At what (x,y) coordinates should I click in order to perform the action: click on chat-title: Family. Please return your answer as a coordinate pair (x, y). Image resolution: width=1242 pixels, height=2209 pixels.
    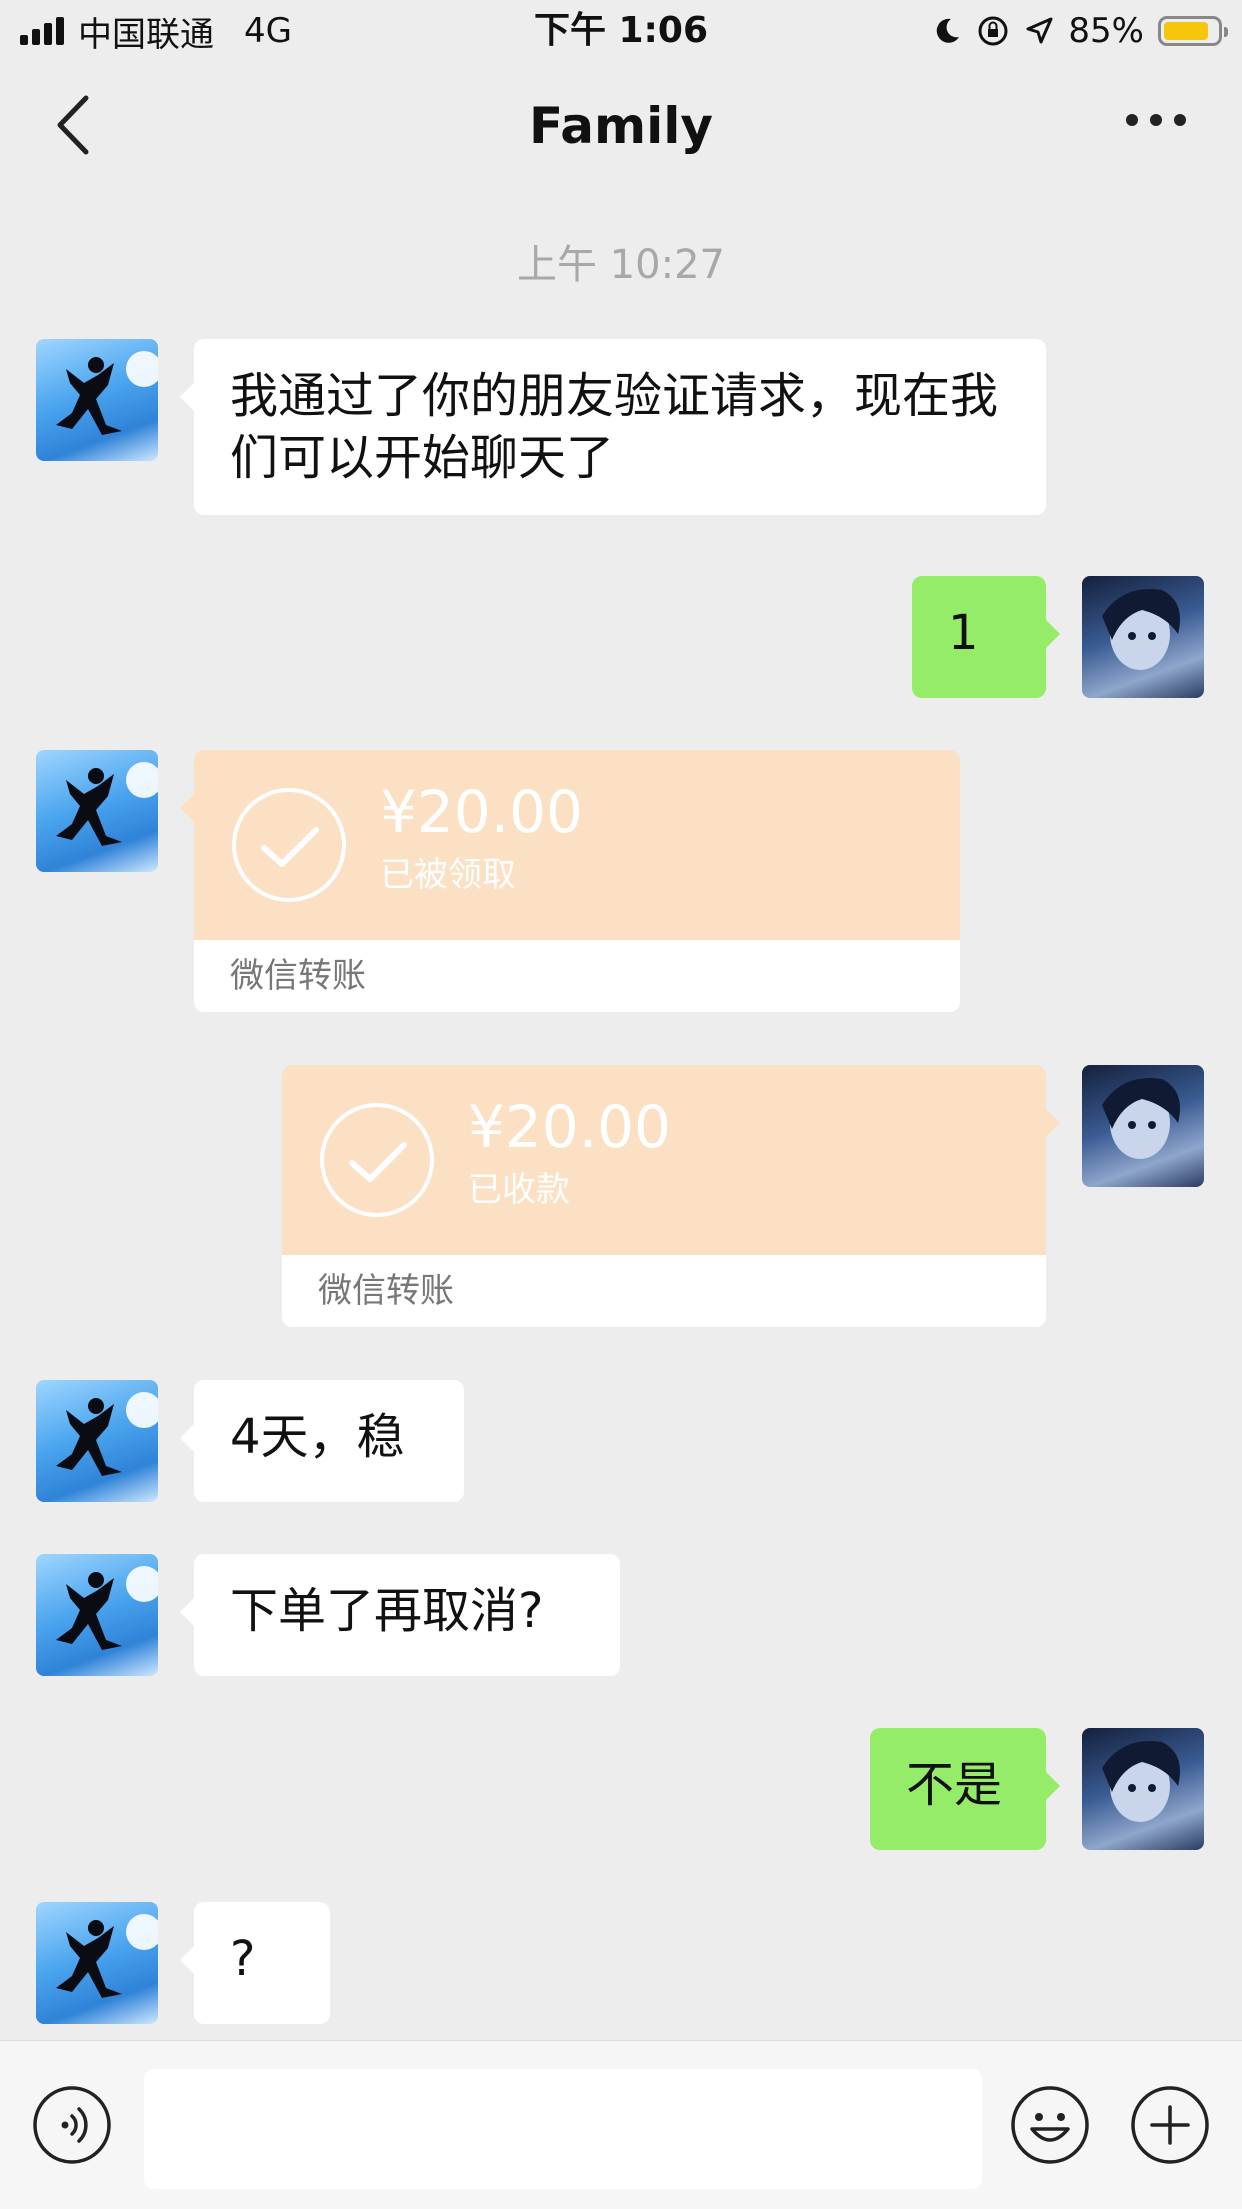
    Looking at the image, I should click on (621, 126).